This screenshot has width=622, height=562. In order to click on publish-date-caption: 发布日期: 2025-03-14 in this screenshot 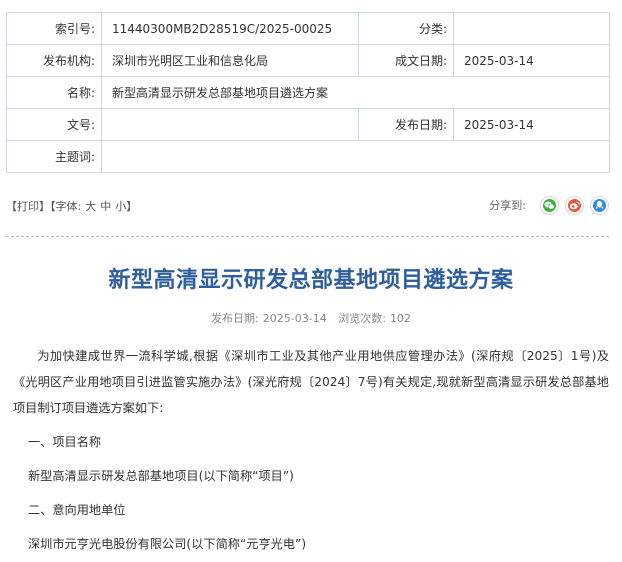, I will do `click(269, 318)`.